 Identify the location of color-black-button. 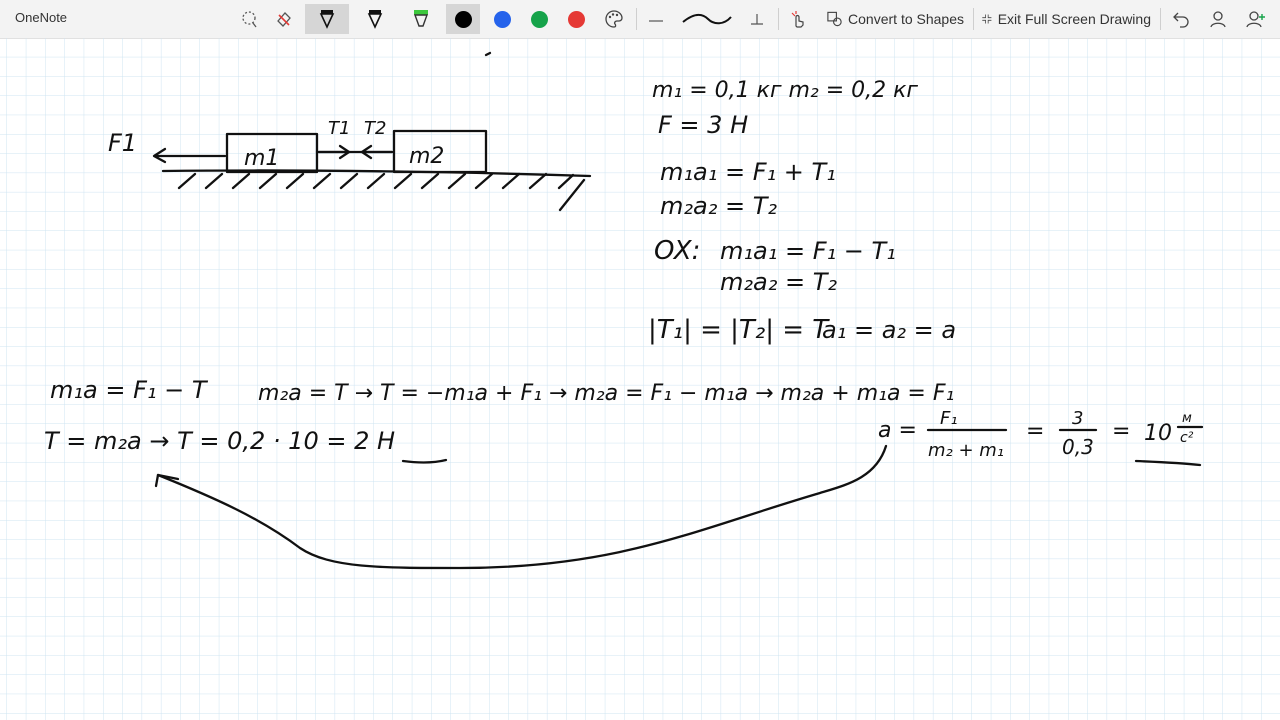
(463, 19).